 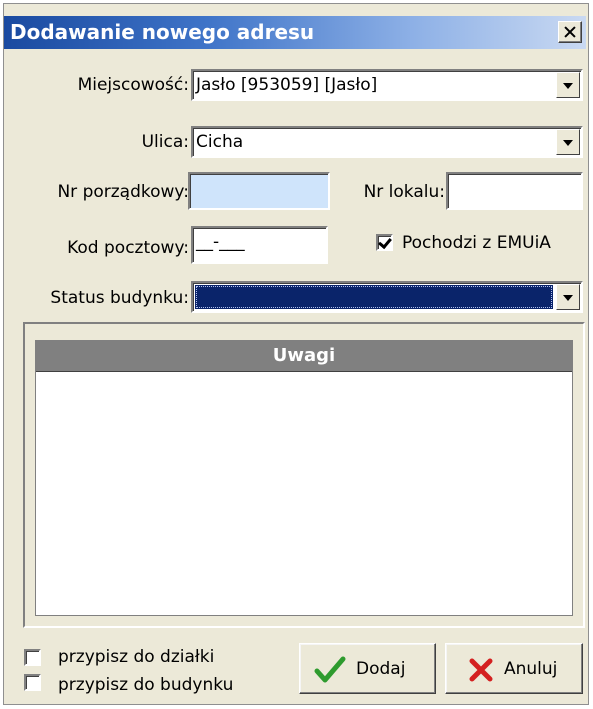 I want to click on kod-pocztowy-input: __-___, so click(x=259, y=245).